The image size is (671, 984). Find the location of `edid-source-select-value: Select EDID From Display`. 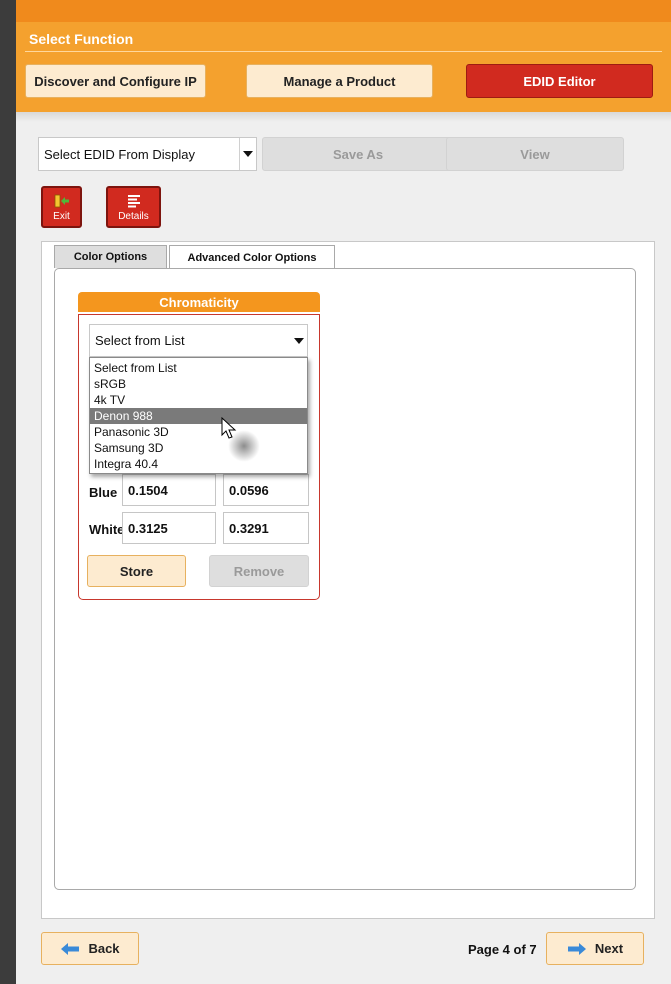

edid-source-select-value: Select EDID From Display is located at coordinates (119, 154).